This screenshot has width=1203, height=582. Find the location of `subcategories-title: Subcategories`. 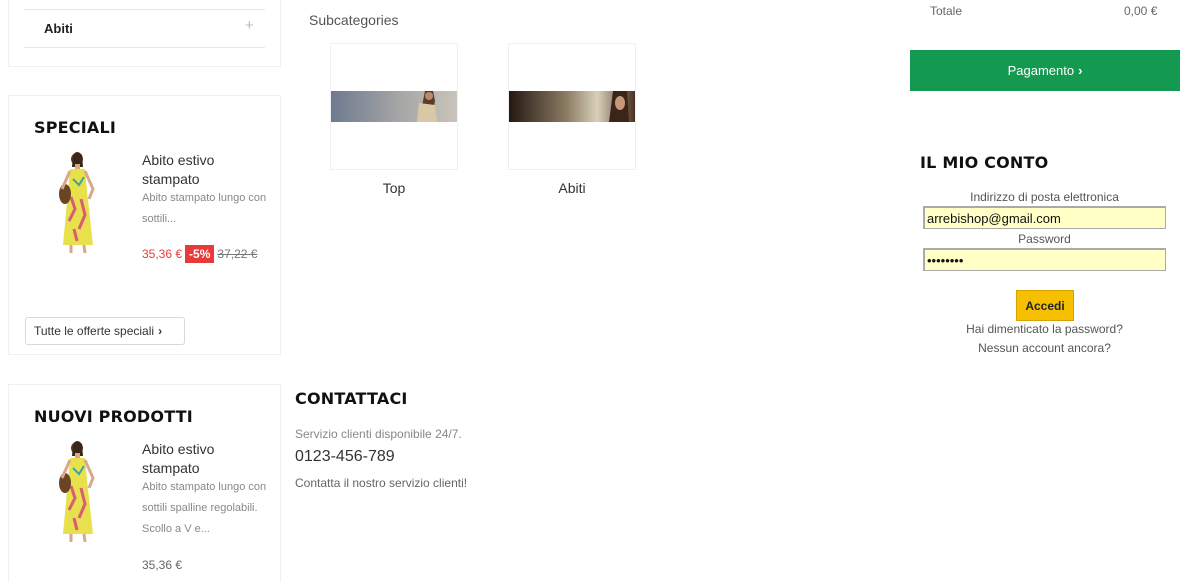

subcategories-title: Subcategories is located at coordinates (354, 20).